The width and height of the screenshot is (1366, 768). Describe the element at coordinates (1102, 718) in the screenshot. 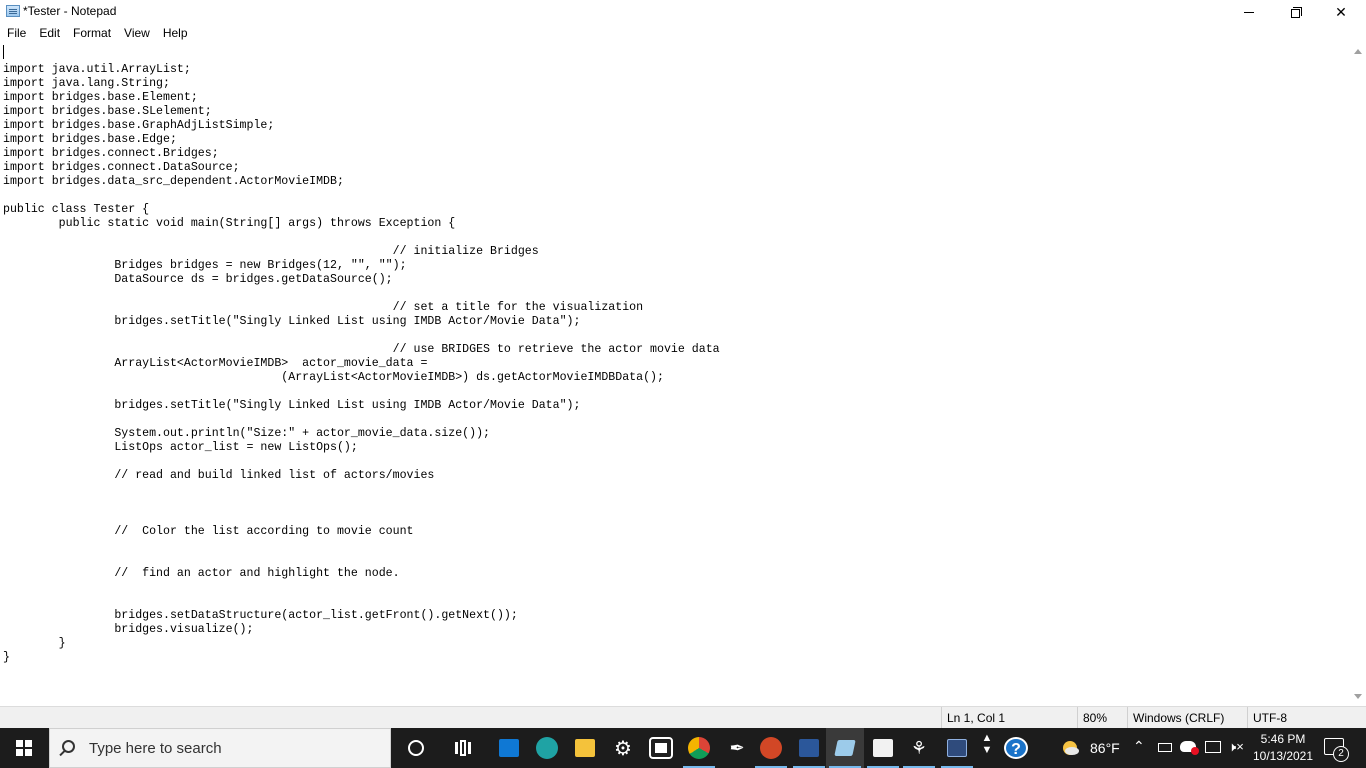

I see `zoom-level: 80%` at that location.